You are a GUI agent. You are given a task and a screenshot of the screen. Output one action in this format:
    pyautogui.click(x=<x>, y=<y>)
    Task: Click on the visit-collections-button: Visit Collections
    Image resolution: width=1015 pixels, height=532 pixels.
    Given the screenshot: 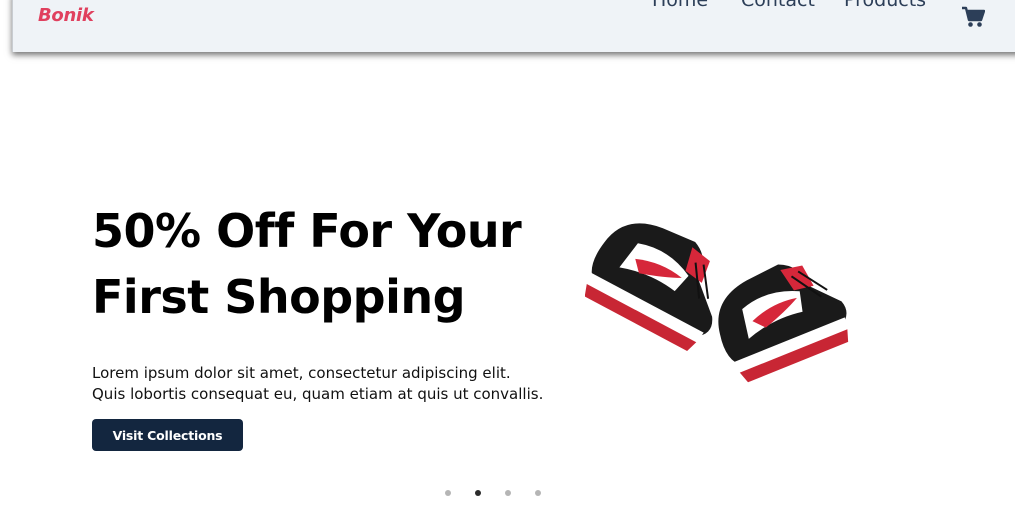 What is the action you would take?
    pyautogui.click(x=167, y=435)
    